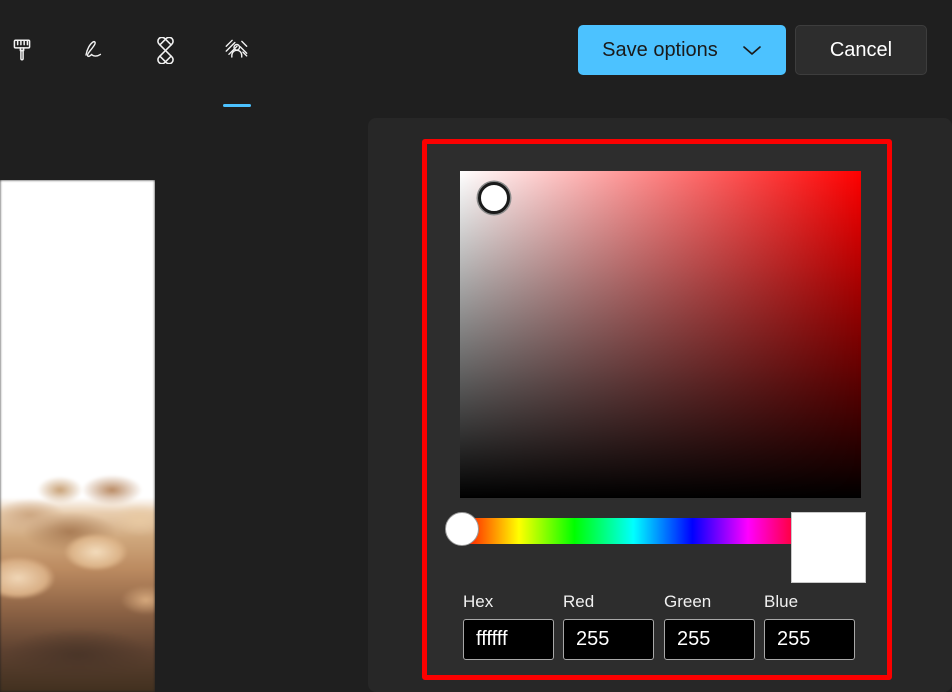 This screenshot has height=692, width=952. I want to click on blue-field-group: Blue 255, so click(809, 626).